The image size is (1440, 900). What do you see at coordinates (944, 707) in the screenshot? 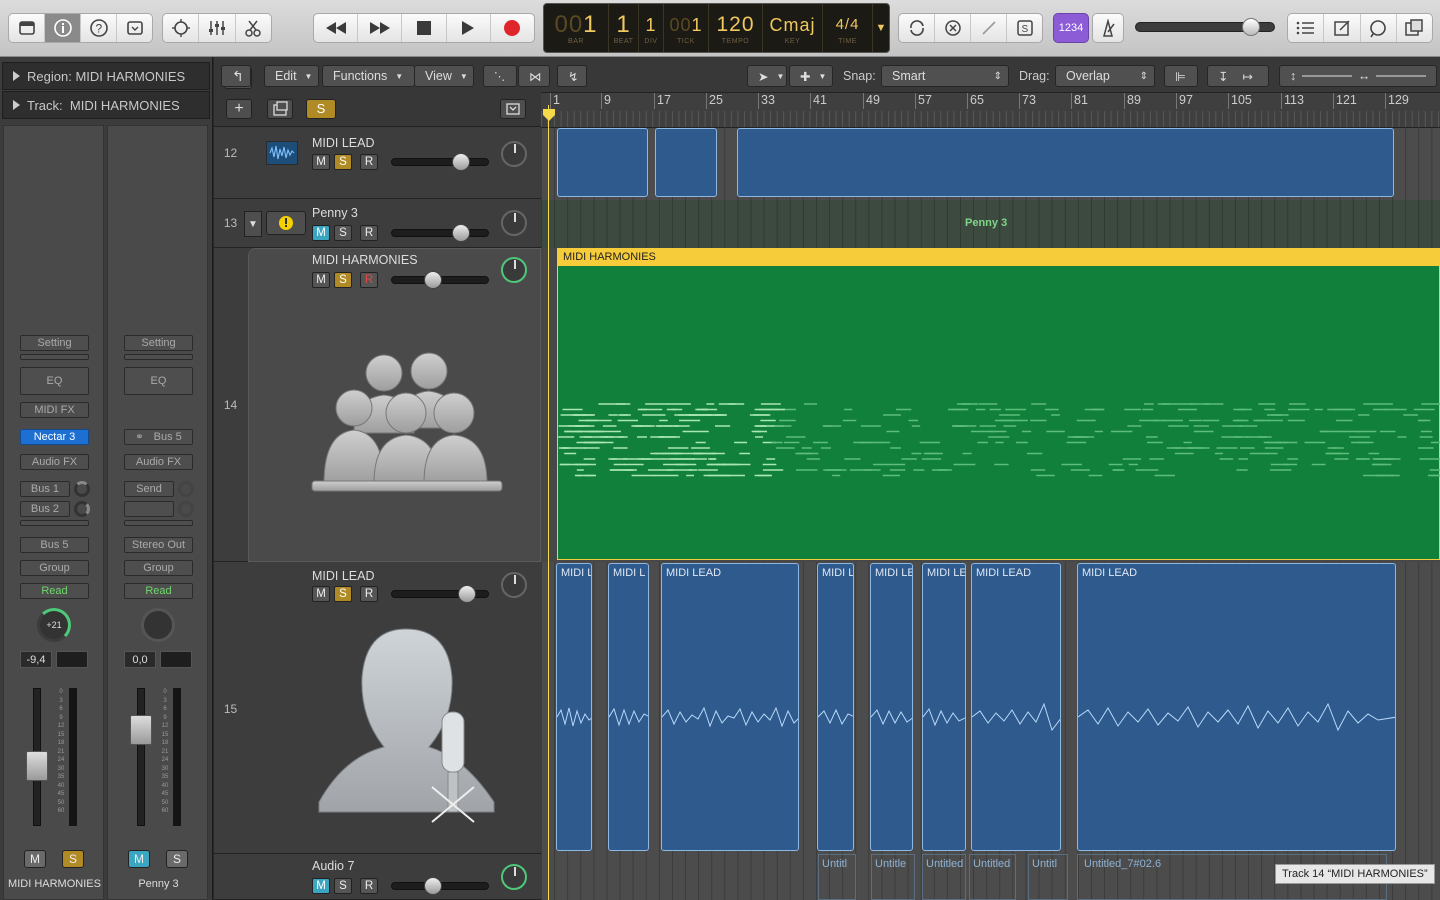
I see `midi-lead-audio-region: MIDI LE` at bounding box center [944, 707].